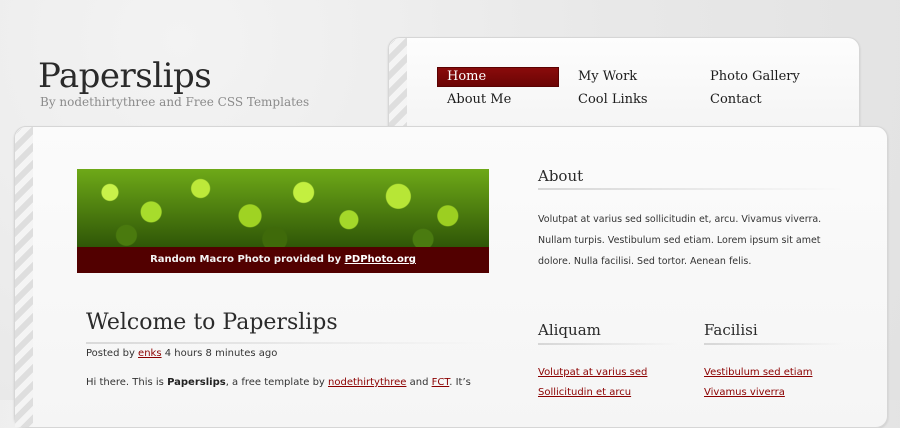 The image size is (900, 428). Describe the element at coordinates (608, 344) in the screenshot. I see `aliquam-heading-rule` at that location.